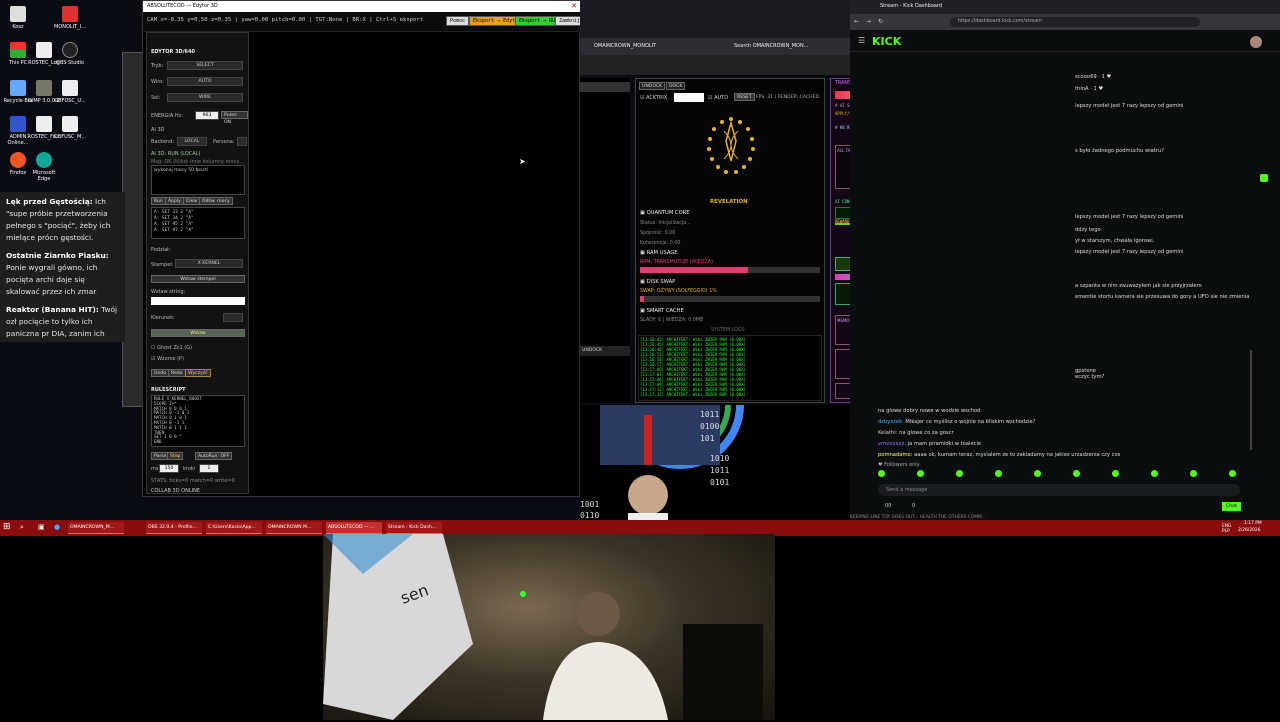 This screenshot has width=1280, height=722. Describe the element at coordinates (158, 201) in the screenshot. I see `run-button: Run` at that location.